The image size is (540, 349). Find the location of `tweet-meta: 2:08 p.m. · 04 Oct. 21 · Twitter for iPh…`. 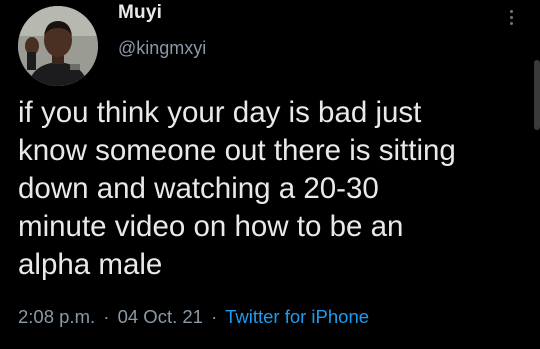

tweet-meta: 2:08 p.m. · 04 Oct. 21 · Twitter for iPh… is located at coordinates (193, 317).